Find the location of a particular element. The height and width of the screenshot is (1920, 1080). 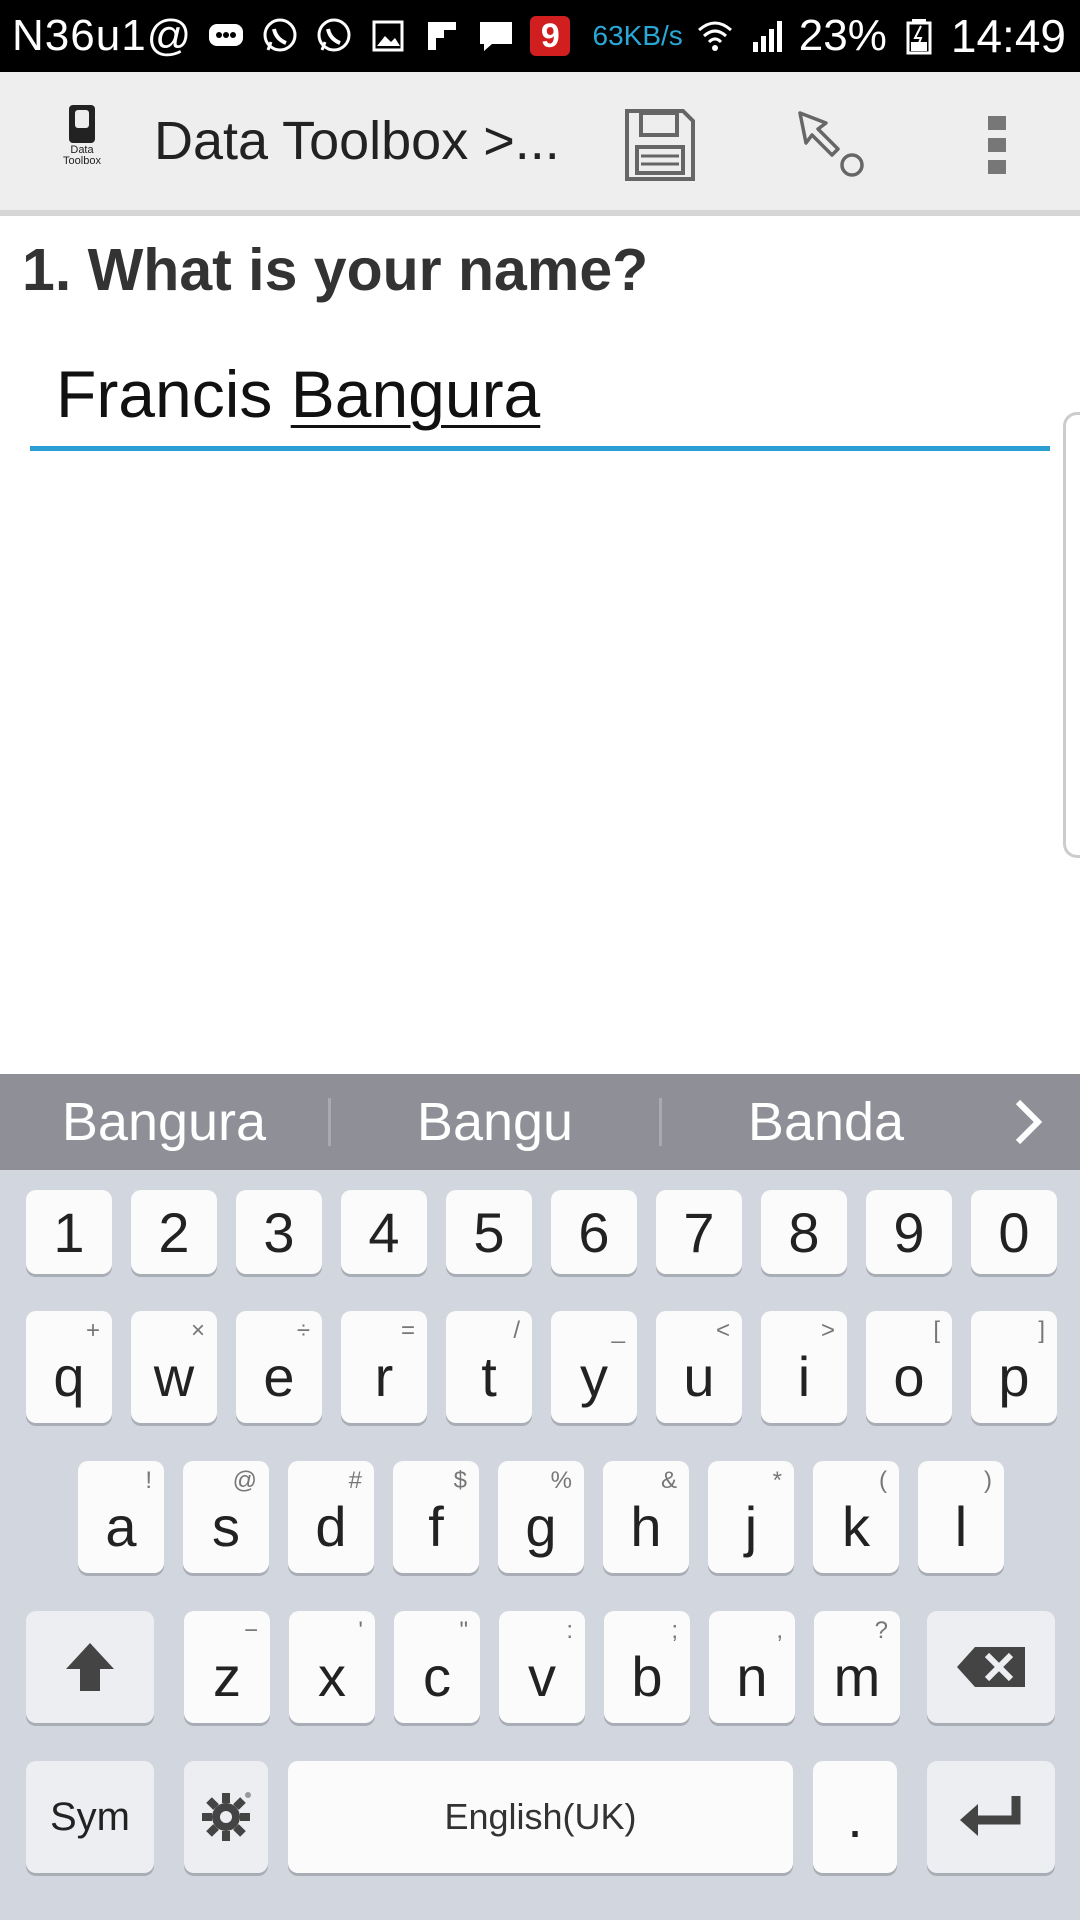

enter-key is located at coordinates (991, 1817).